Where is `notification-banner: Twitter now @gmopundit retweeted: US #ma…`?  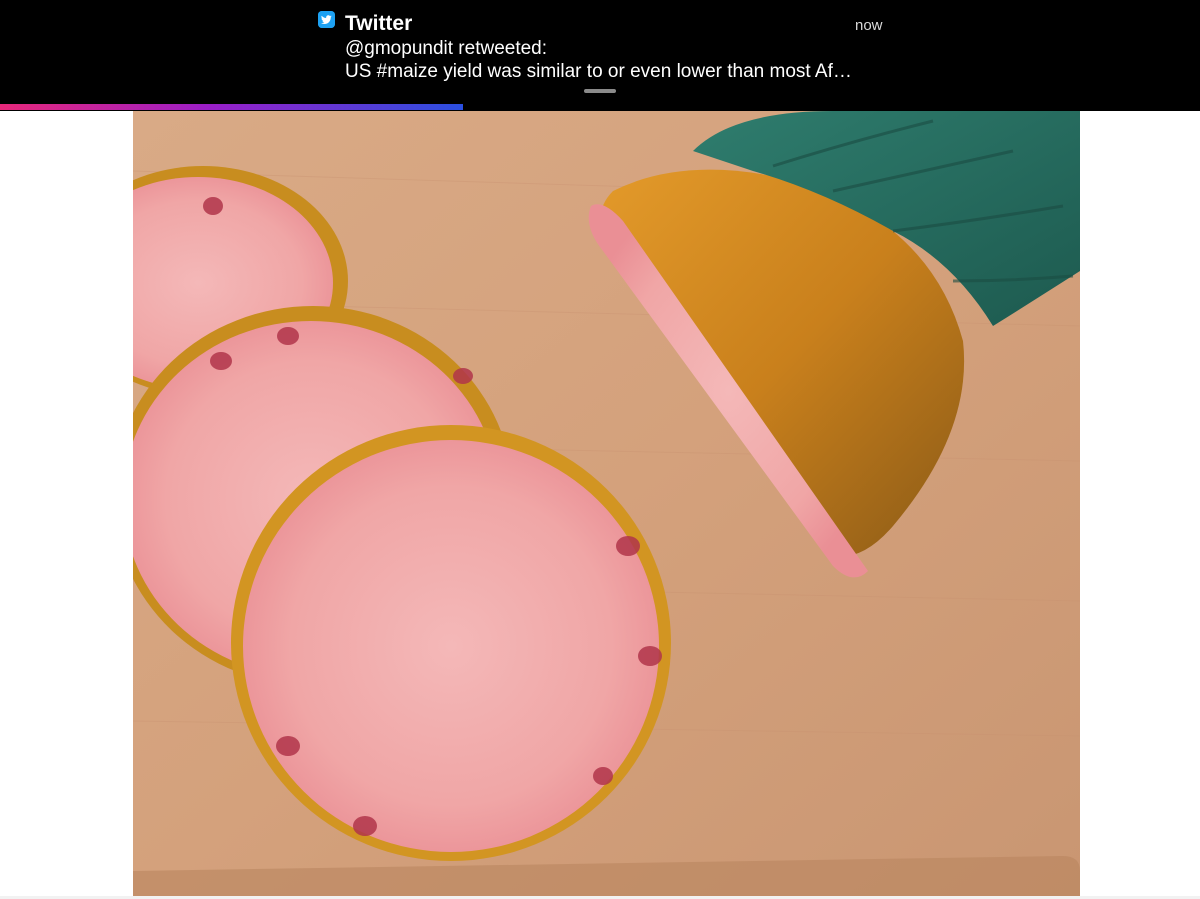
notification-banner: Twitter now @gmopundit retweeted: US #ma… is located at coordinates (600, 55).